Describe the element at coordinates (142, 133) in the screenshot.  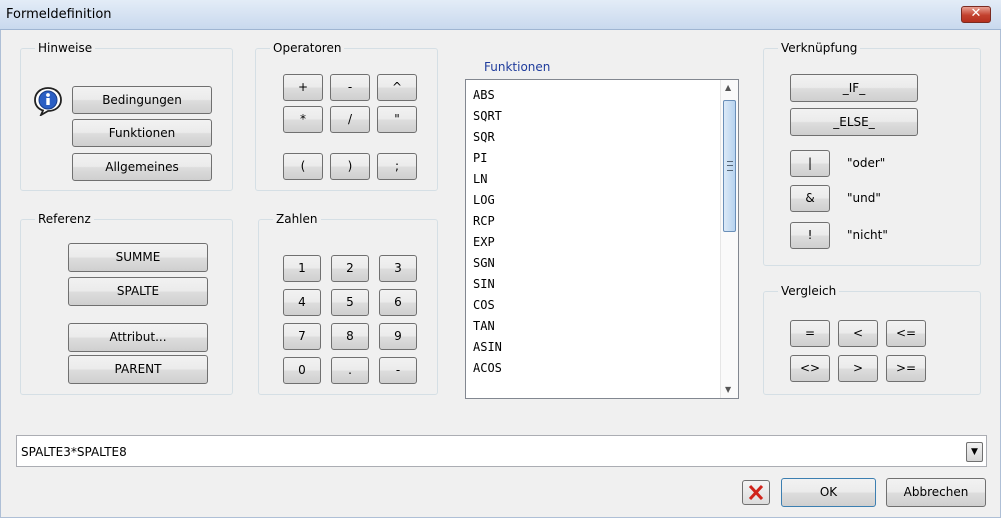
I see `funktionen-button: Funktionen` at that location.